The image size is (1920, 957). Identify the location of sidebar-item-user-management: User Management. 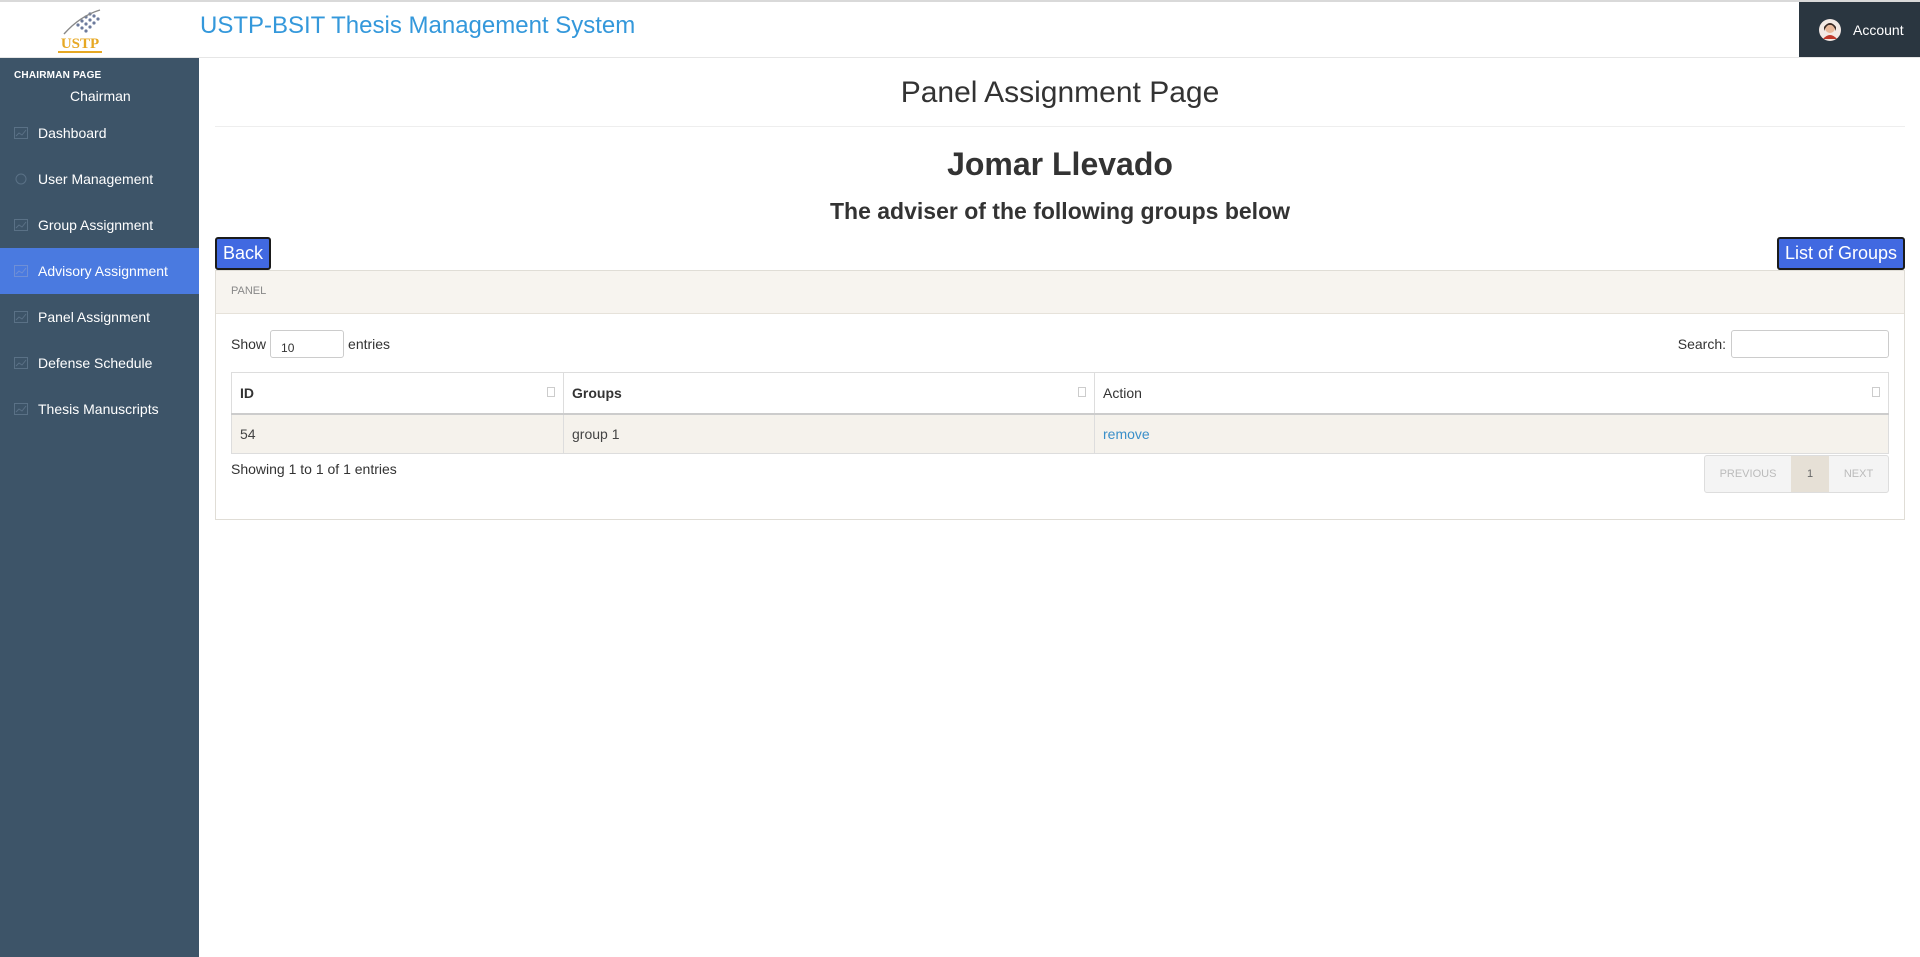
(99, 179).